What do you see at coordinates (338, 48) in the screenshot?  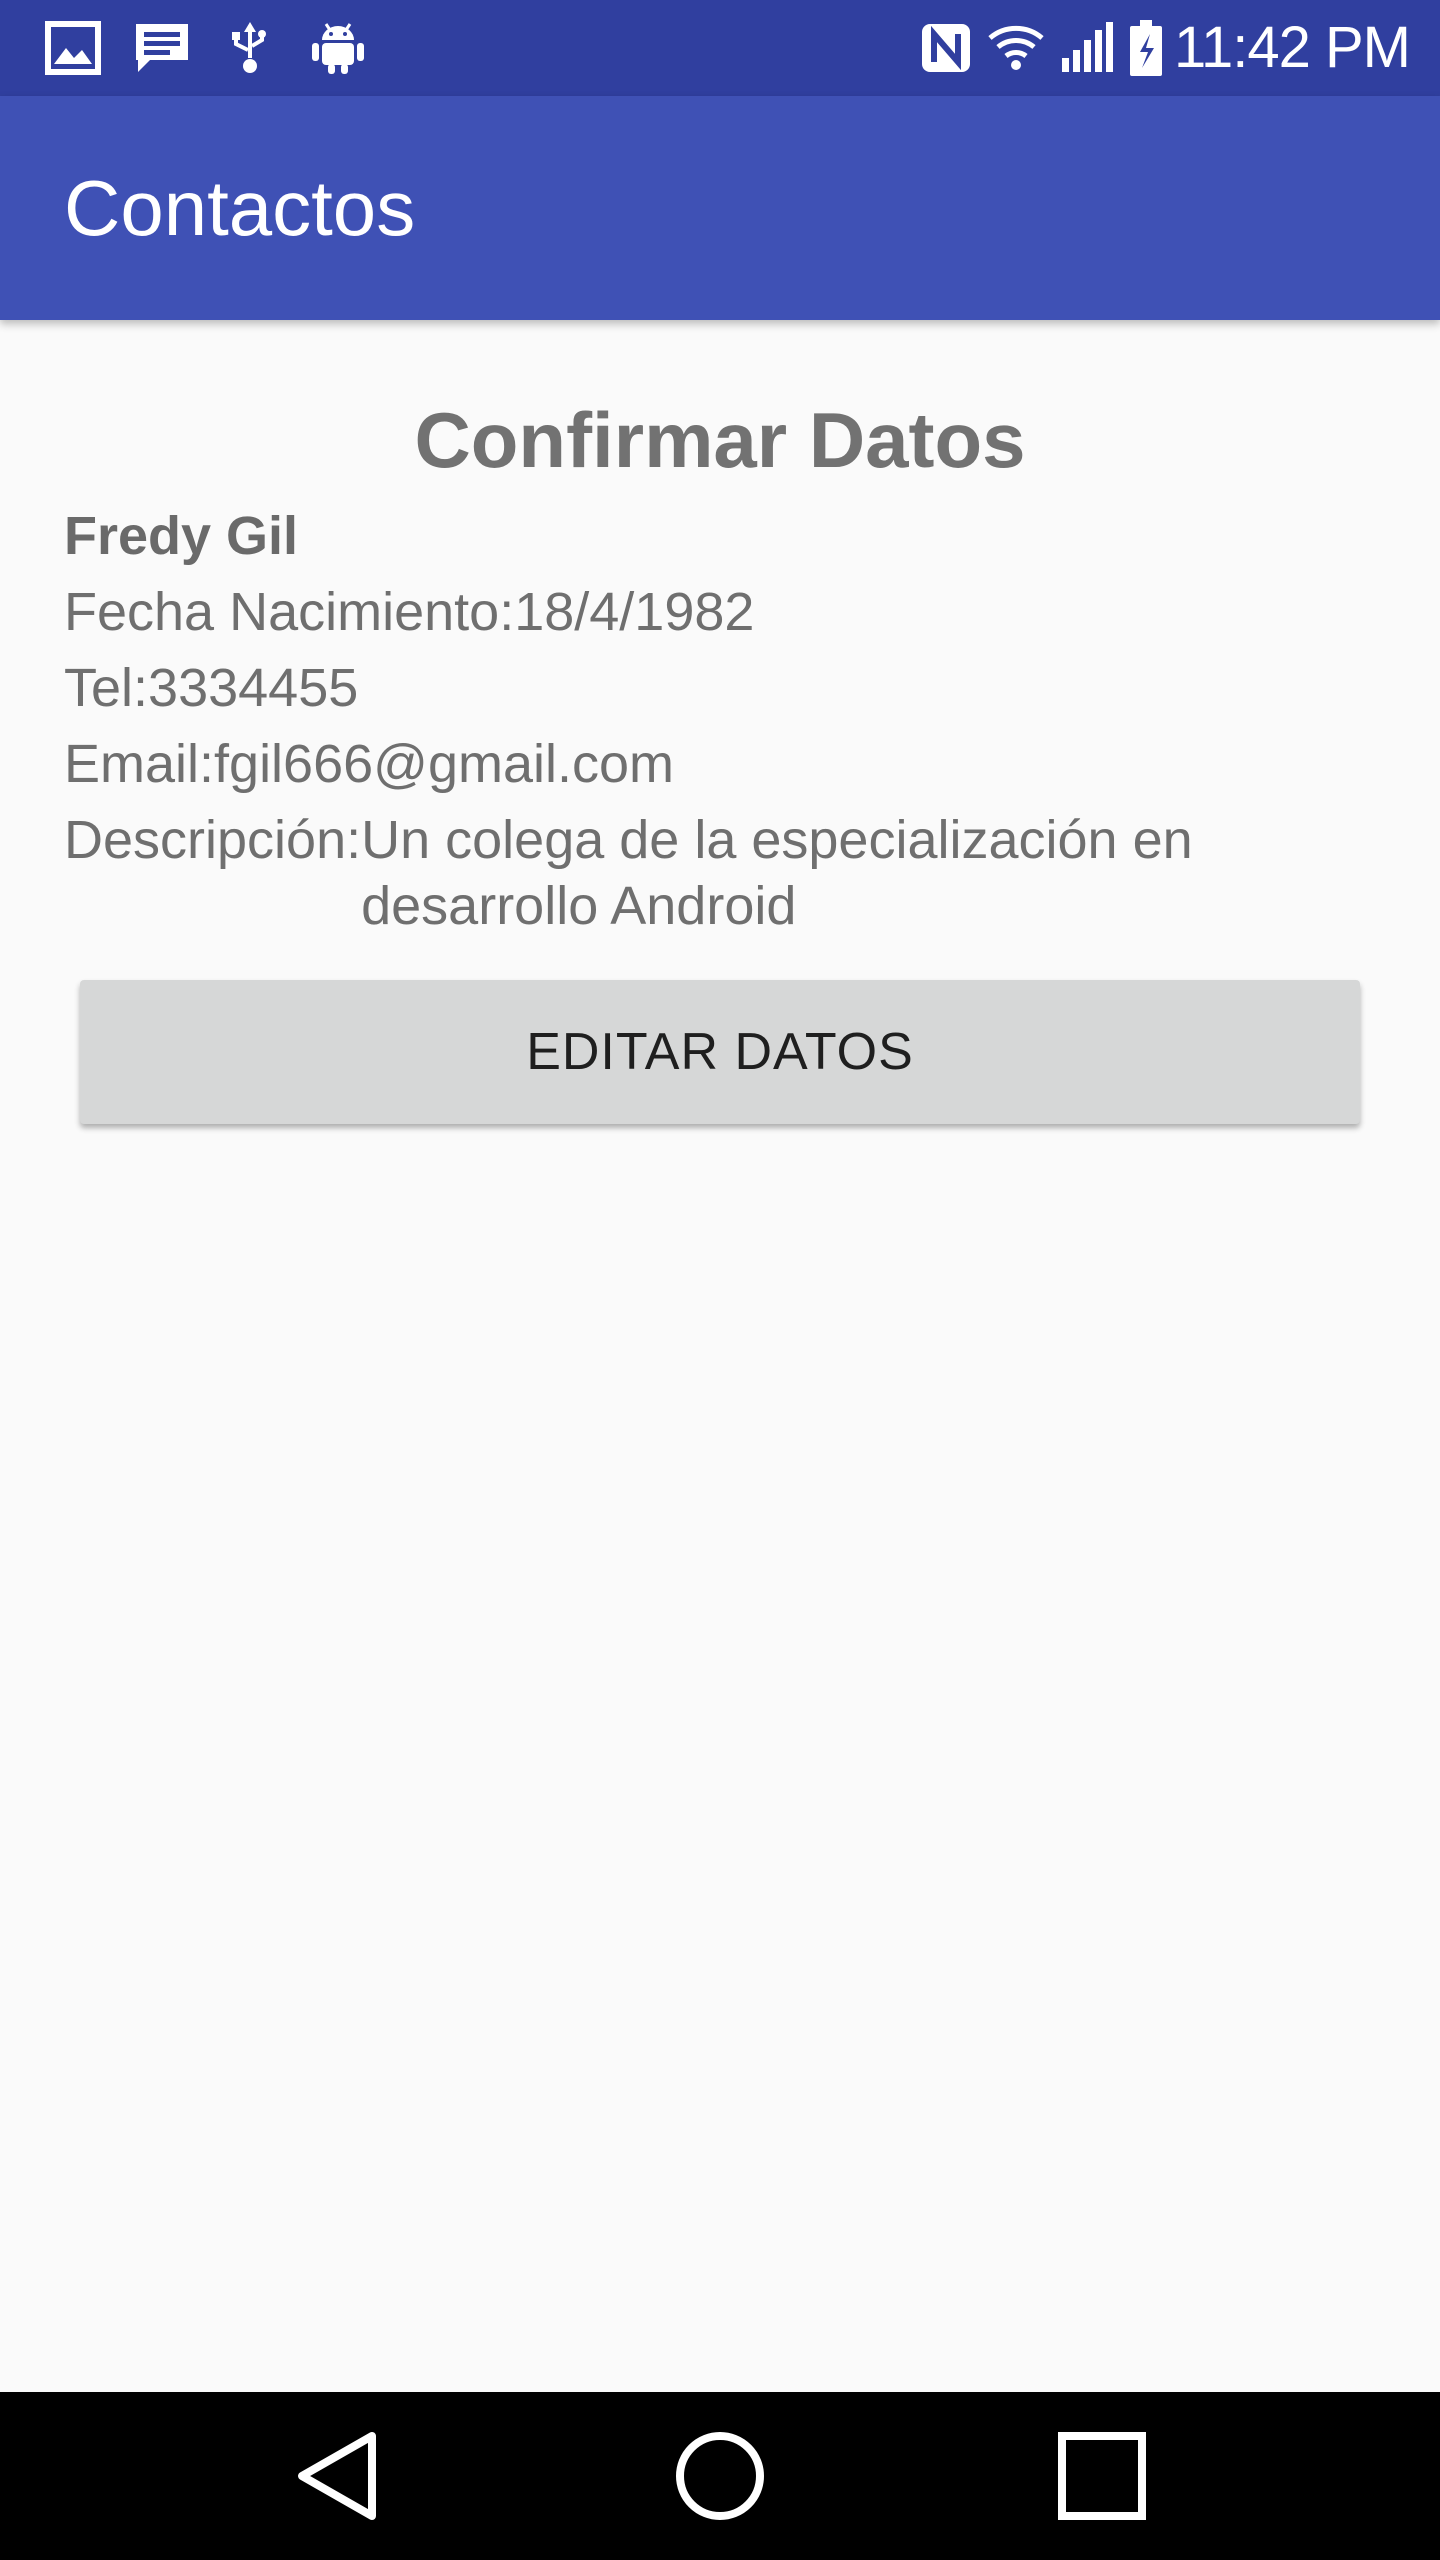 I see `android-debug-icon` at bounding box center [338, 48].